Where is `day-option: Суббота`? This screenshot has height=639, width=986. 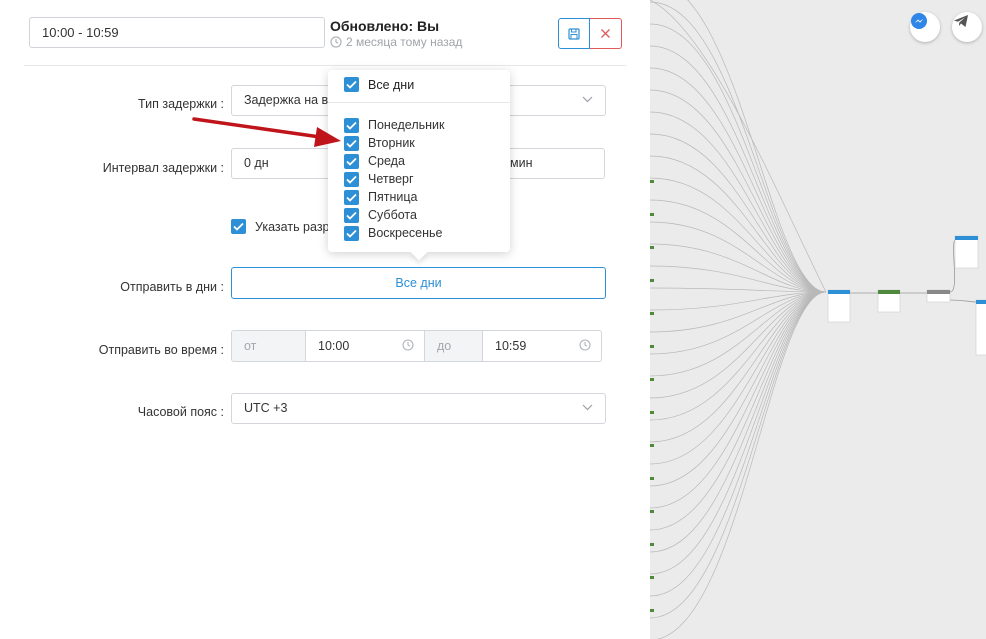 day-option: Суббота is located at coordinates (394, 215).